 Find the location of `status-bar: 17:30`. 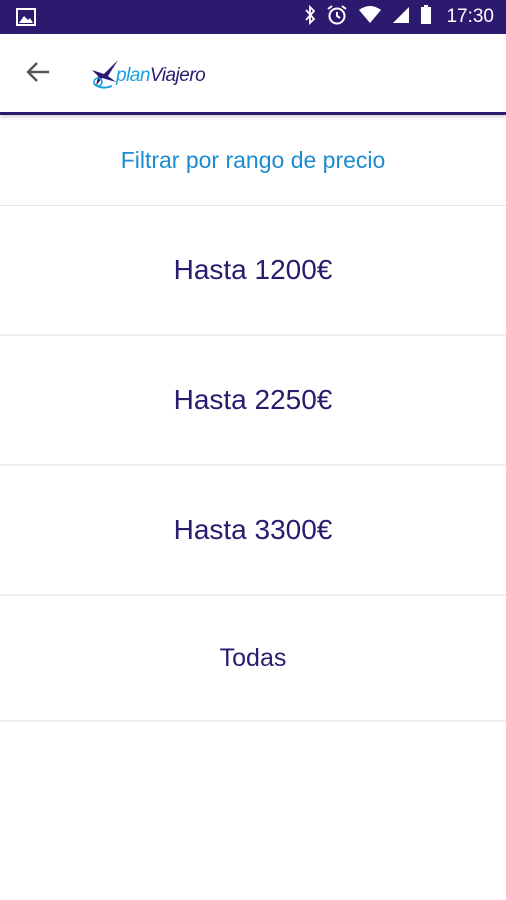

status-bar: 17:30 is located at coordinates (253, 17).